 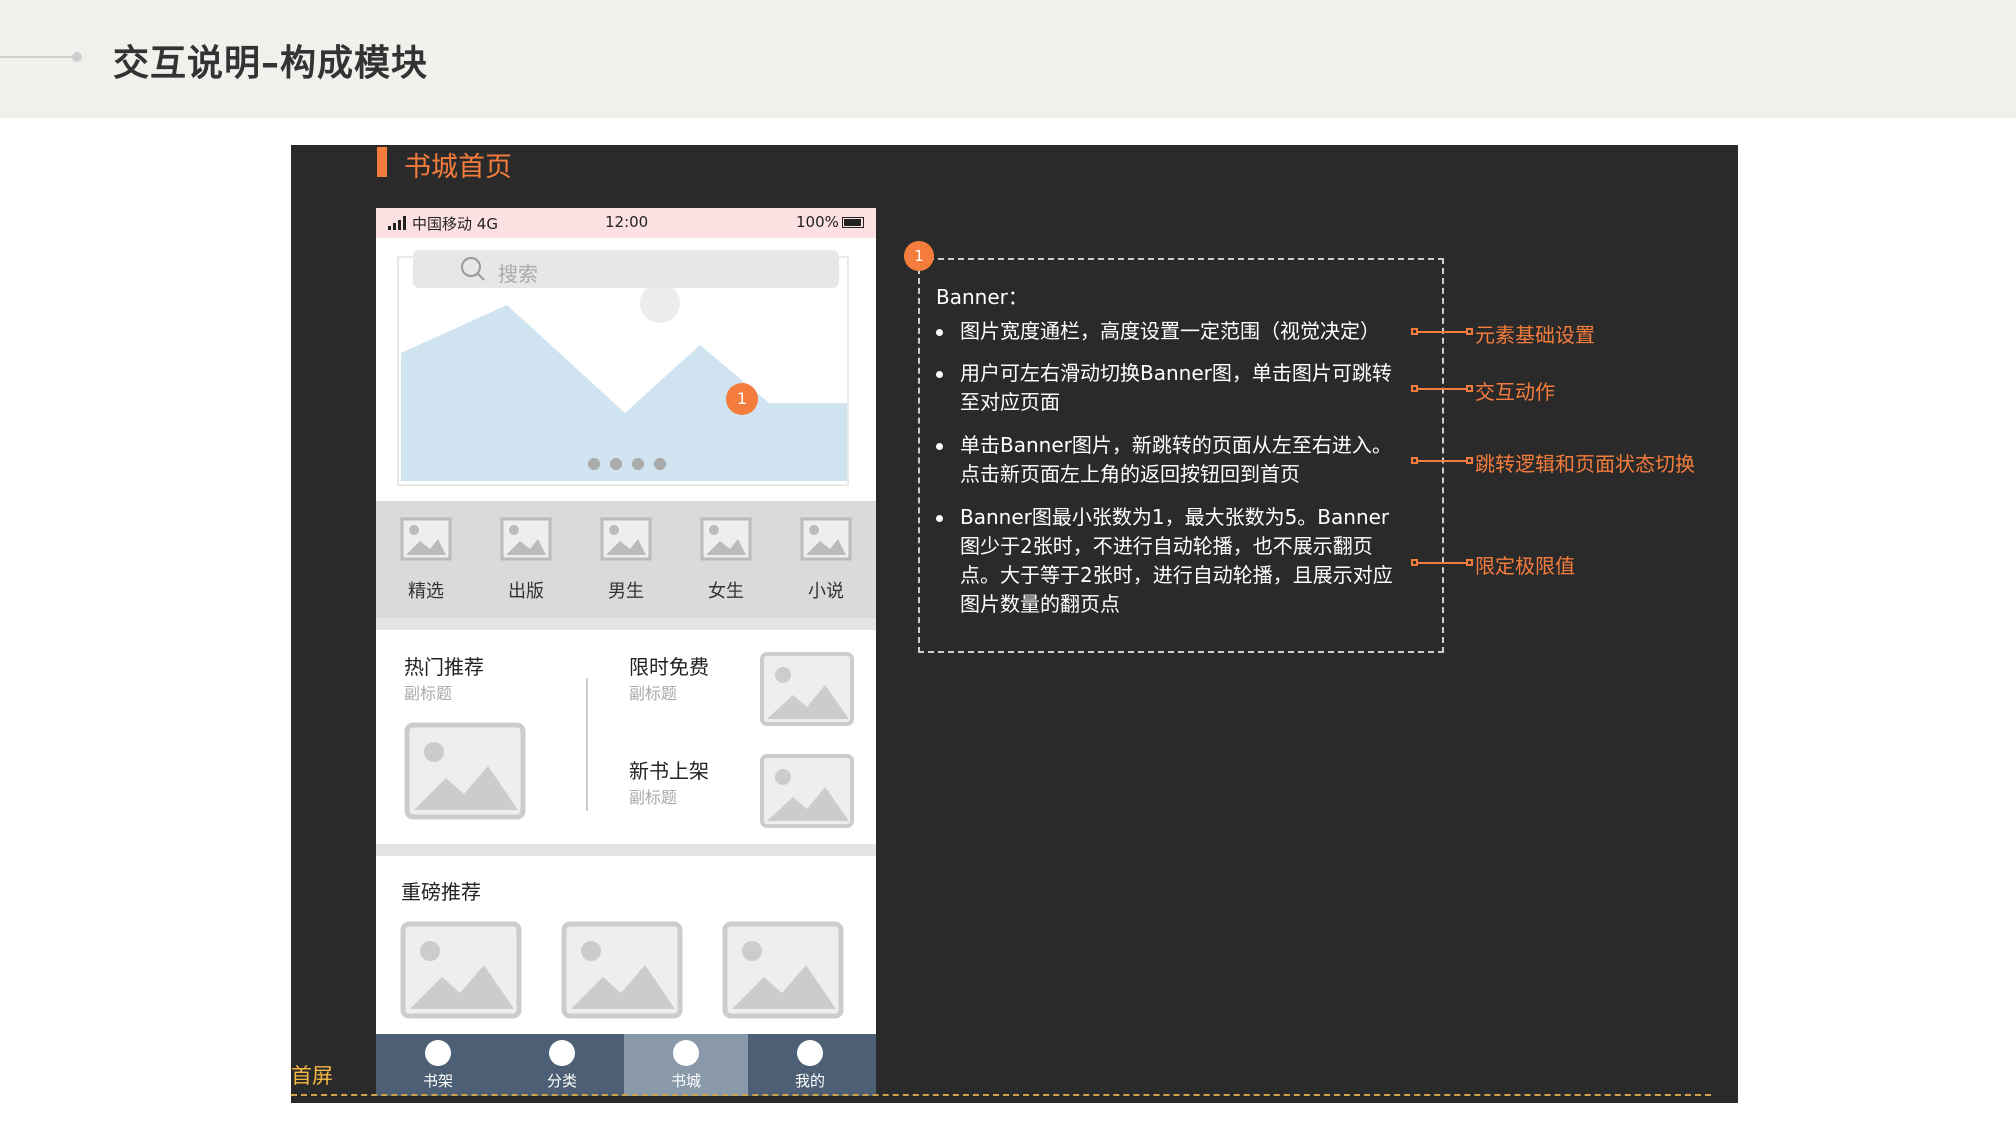 I want to click on note-bullet: 图片宽度通栏，高度设置一定范围（视觉决定）, so click(x=1171, y=331).